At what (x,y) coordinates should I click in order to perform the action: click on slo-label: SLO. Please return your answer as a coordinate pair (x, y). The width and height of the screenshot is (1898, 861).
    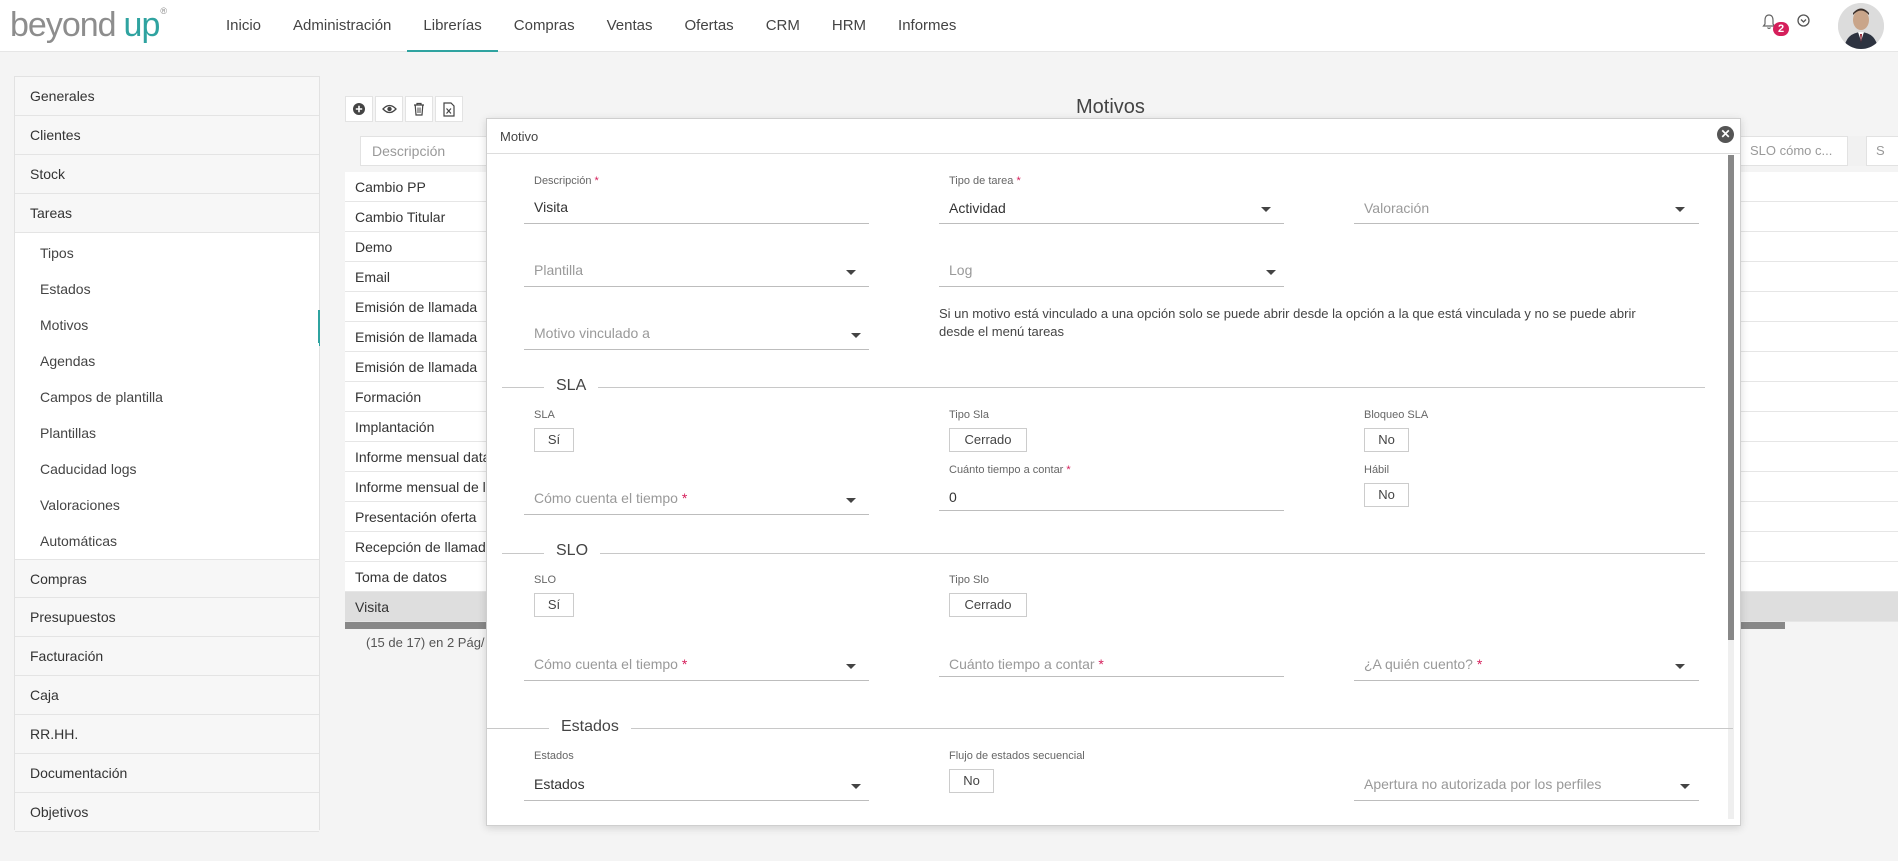
    Looking at the image, I should click on (545, 580).